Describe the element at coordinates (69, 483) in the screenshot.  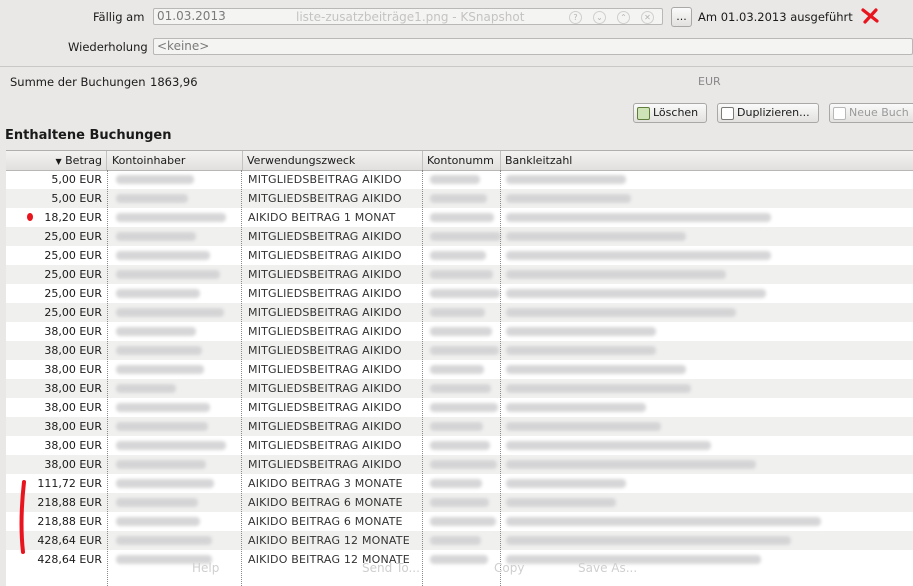
I see `betrag-cell: 111,72 EUR` at that location.